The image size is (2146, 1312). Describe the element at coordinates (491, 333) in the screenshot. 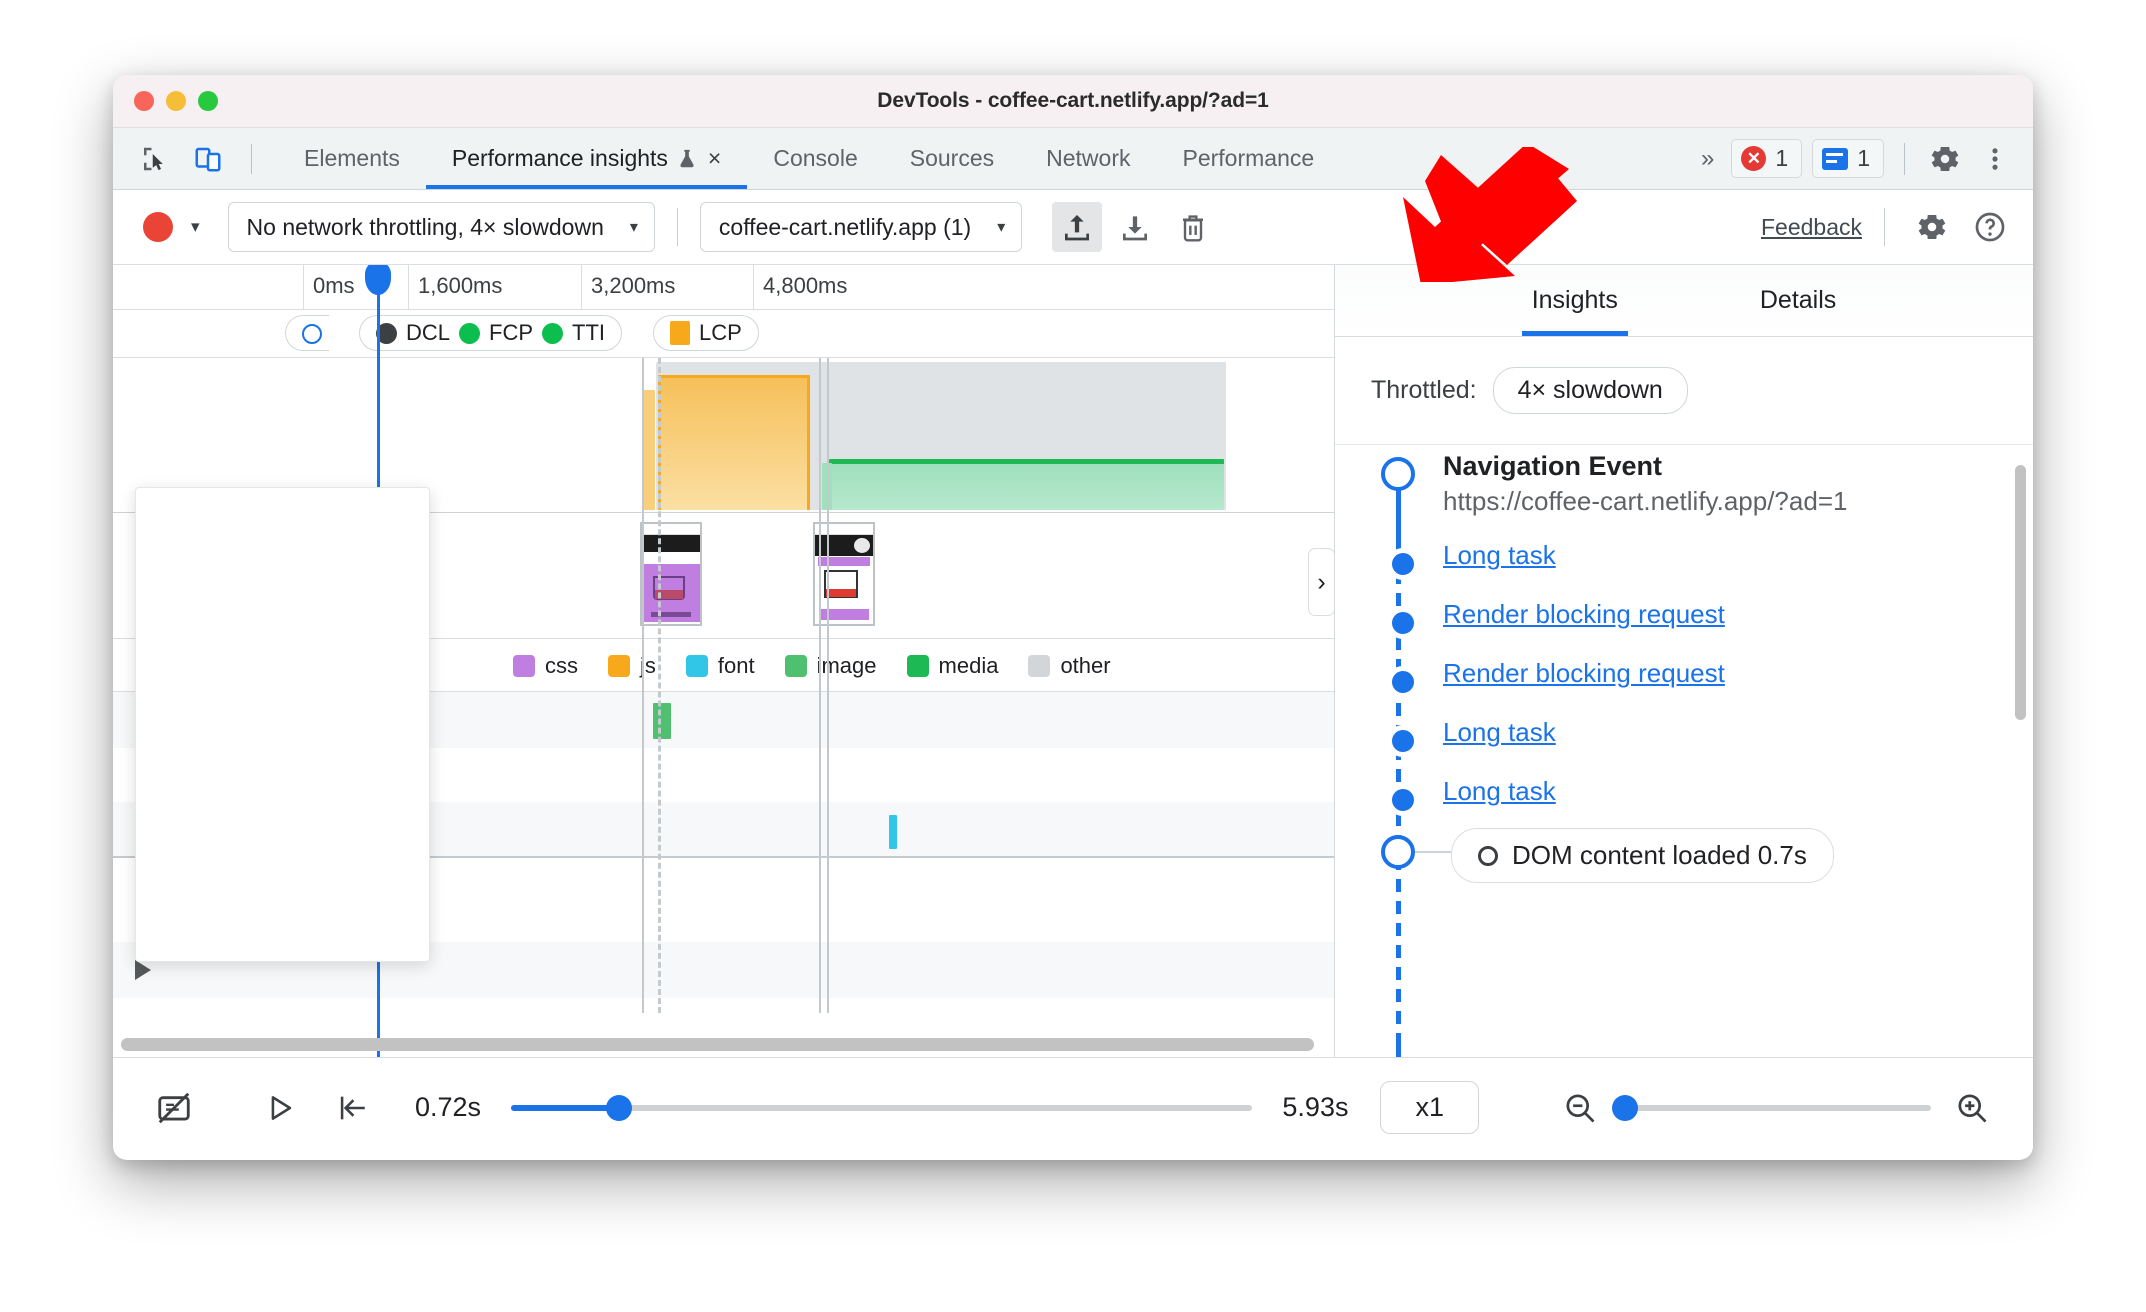

I see `dcl-fcp-tti-marker-group: DCL FCP TTI` at that location.